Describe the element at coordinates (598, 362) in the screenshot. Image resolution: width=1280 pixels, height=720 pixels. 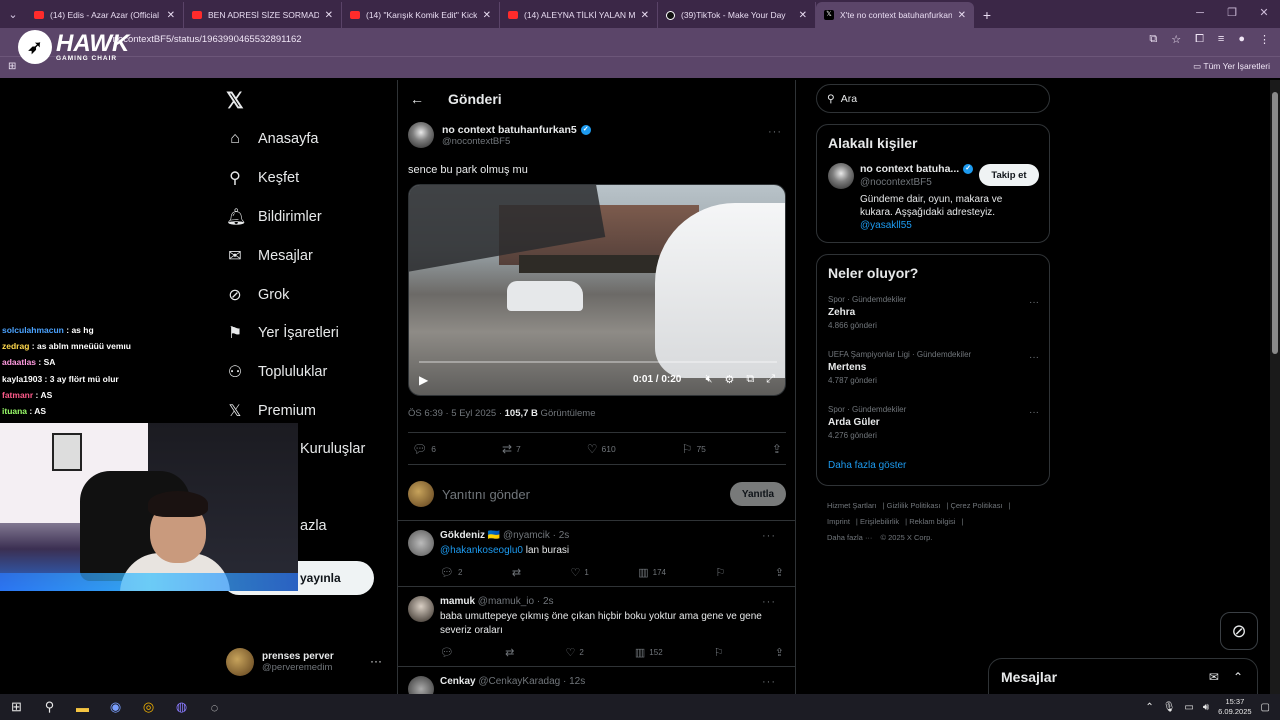
I see `video-progress` at that location.